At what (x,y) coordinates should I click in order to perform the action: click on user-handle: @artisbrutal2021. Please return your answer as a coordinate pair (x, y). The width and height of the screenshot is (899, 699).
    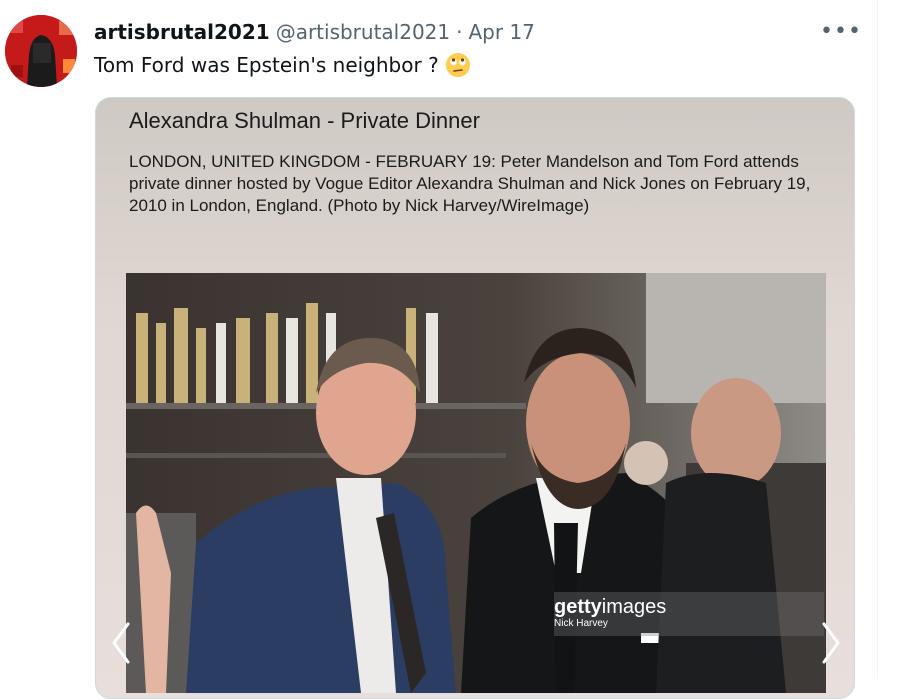
    Looking at the image, I should click on (363, 32).